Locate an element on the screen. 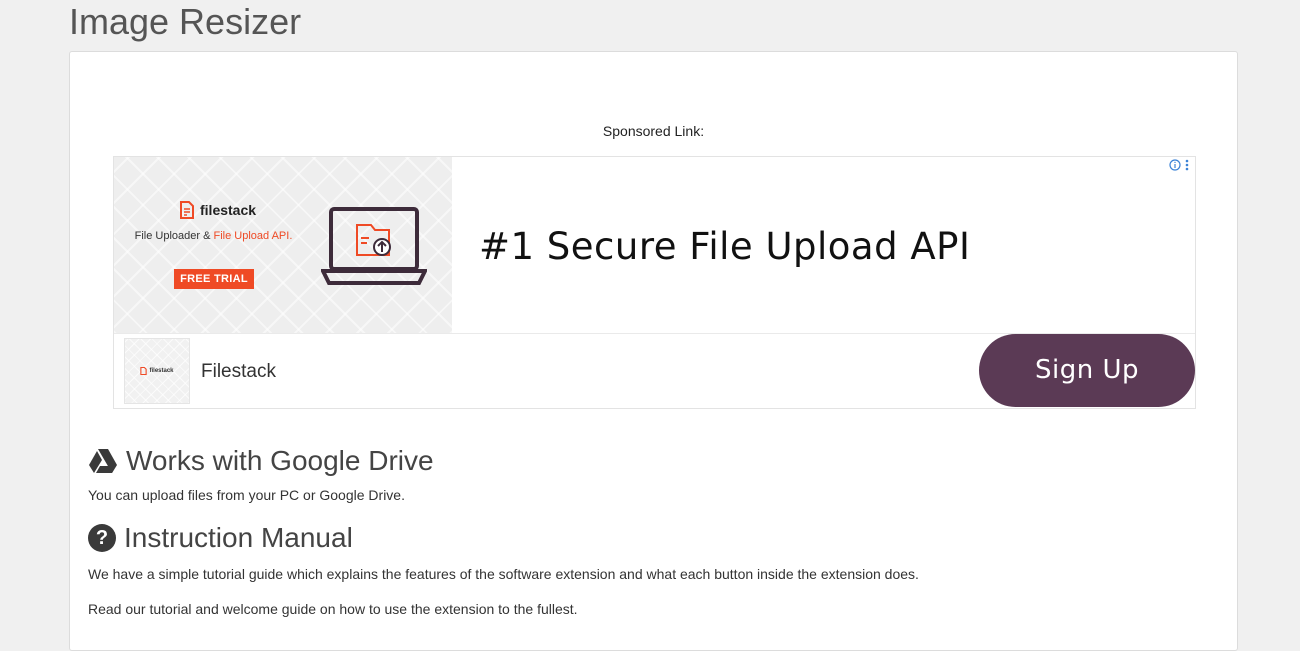 This screenshot has height=651, width=1300. drive-heading-text: Works with Google Drive is located at coordinates (280, 460).